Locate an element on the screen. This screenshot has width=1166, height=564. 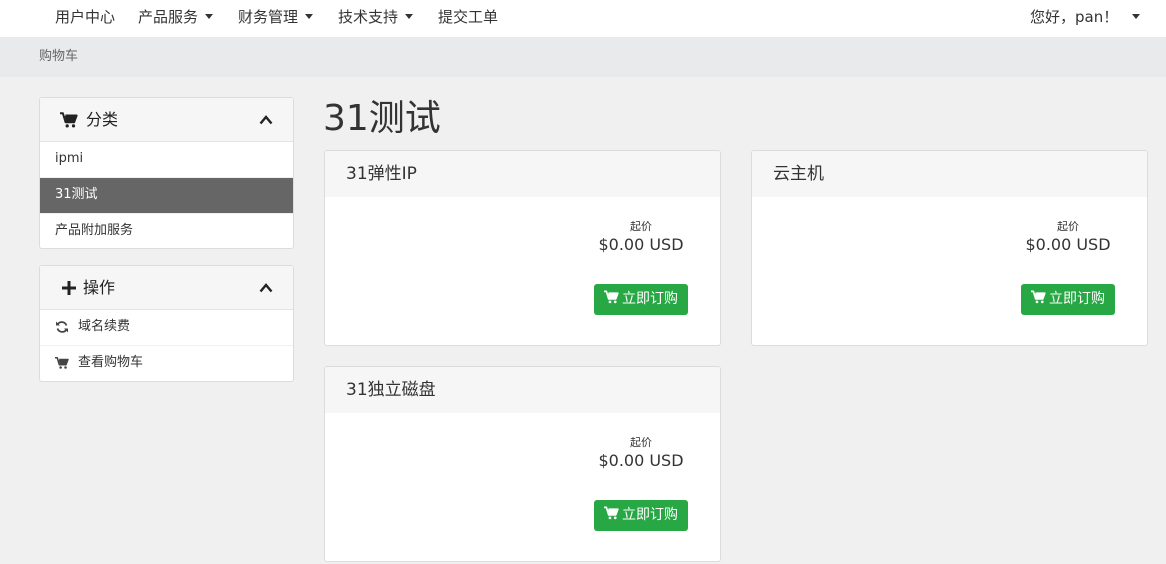
product-name: 云主机 is located at coordinates (949, 174).